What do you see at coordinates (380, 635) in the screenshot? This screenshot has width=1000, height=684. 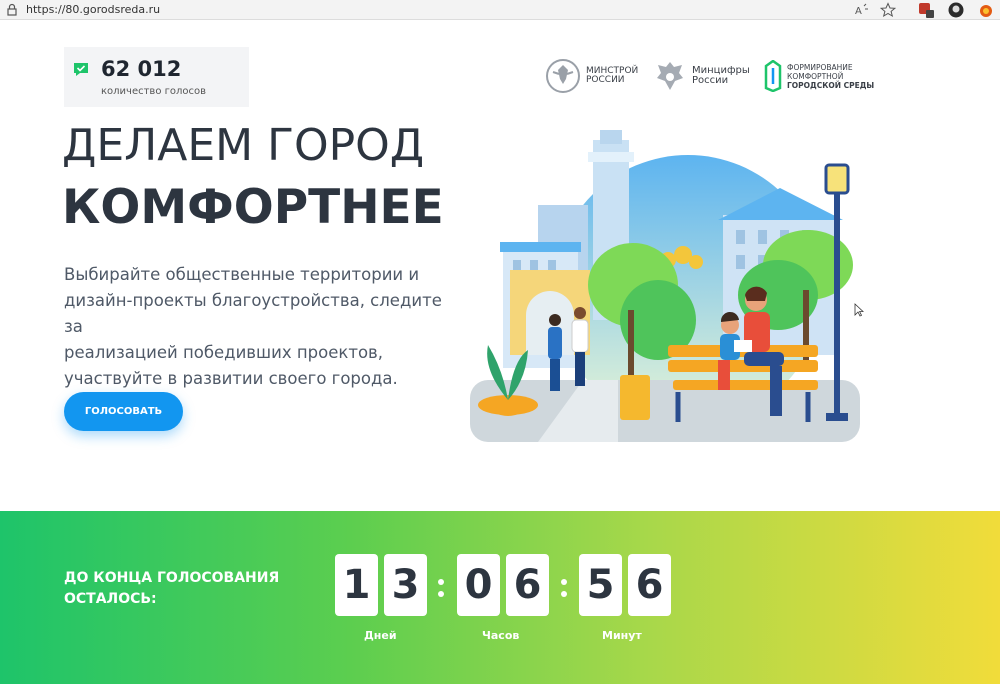 I see `days-label: Дней` at bounding box center [380, 635].